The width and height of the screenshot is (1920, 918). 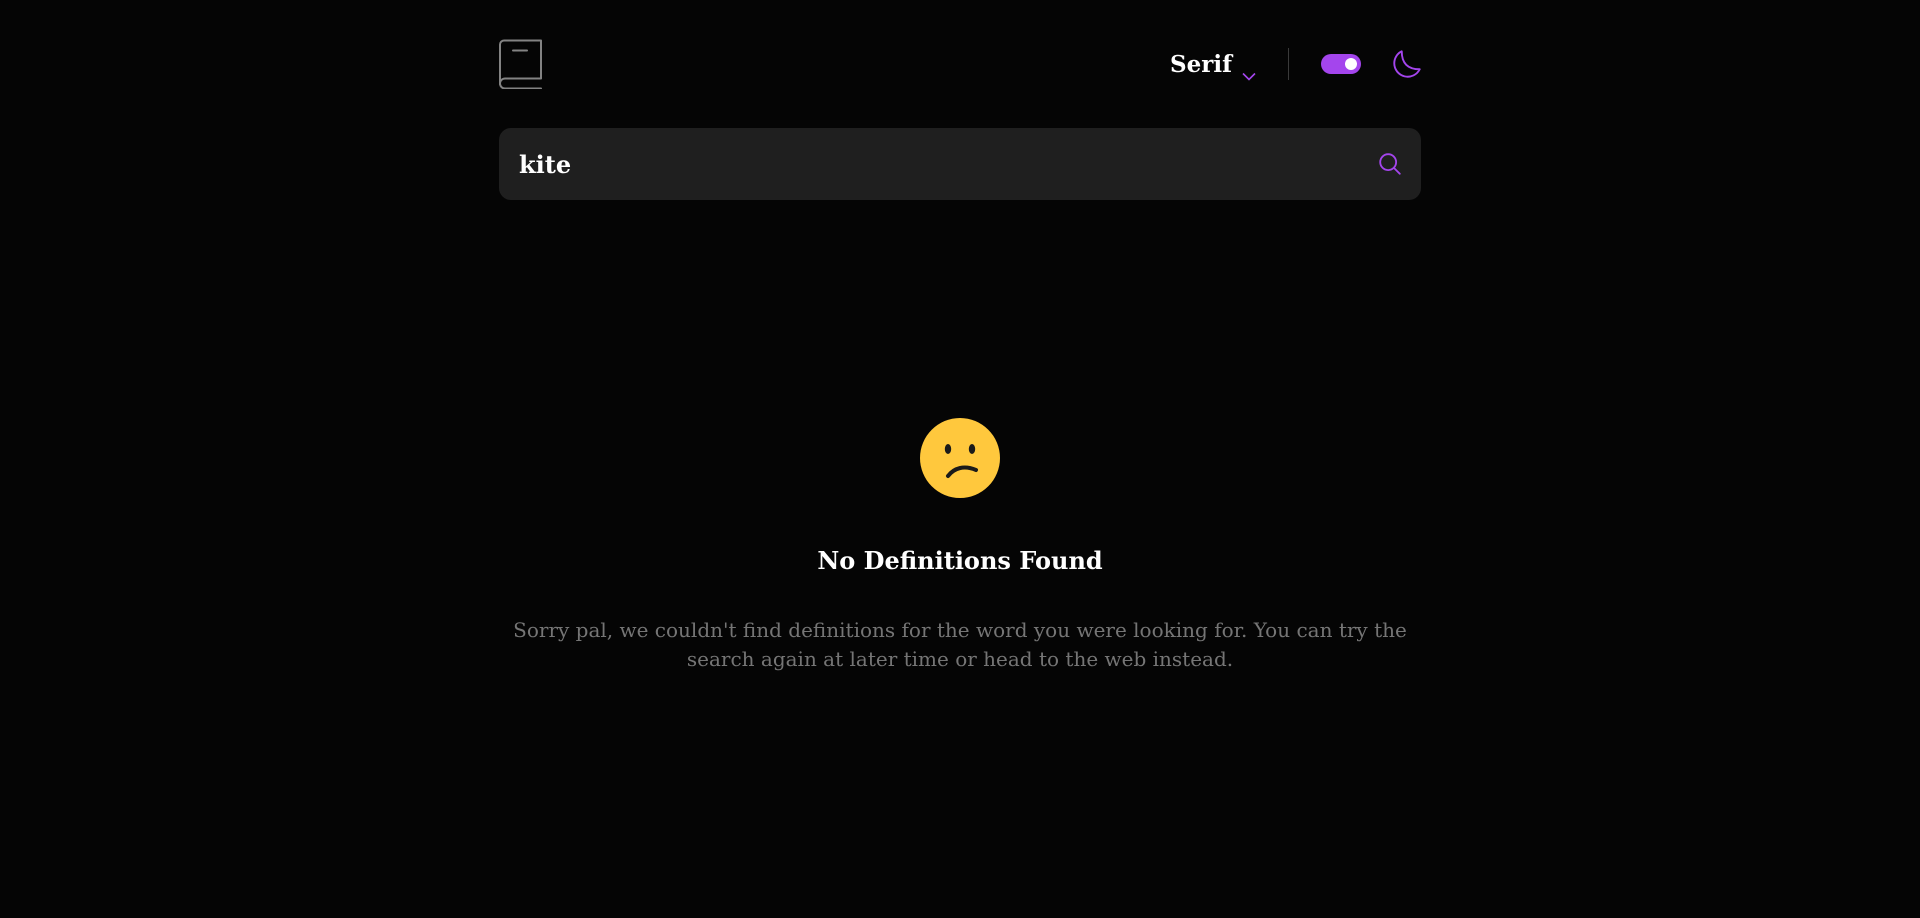 I want to click on font-selector-label: Serif, so click(x=1201, y=64).